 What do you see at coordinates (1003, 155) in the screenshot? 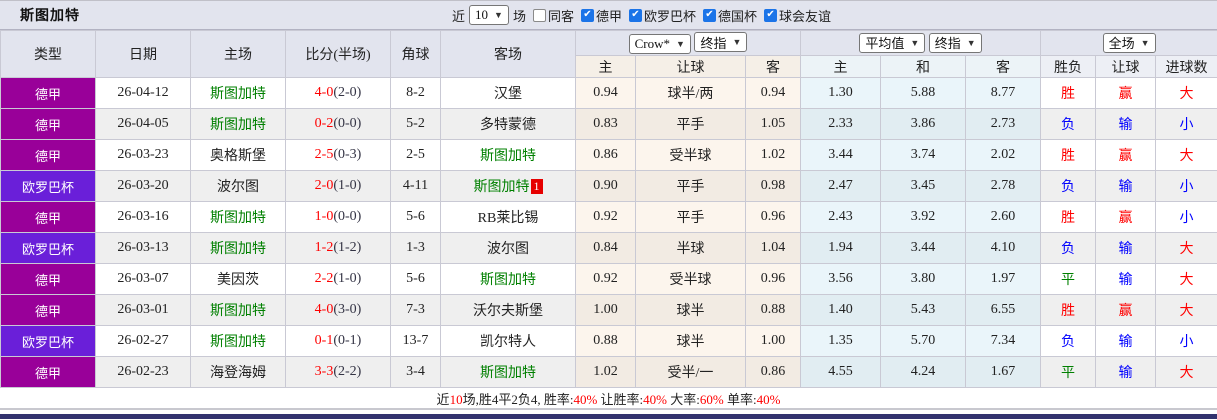
I see `eu-away-odds: 2.02` at bounding box center [1003, 155].